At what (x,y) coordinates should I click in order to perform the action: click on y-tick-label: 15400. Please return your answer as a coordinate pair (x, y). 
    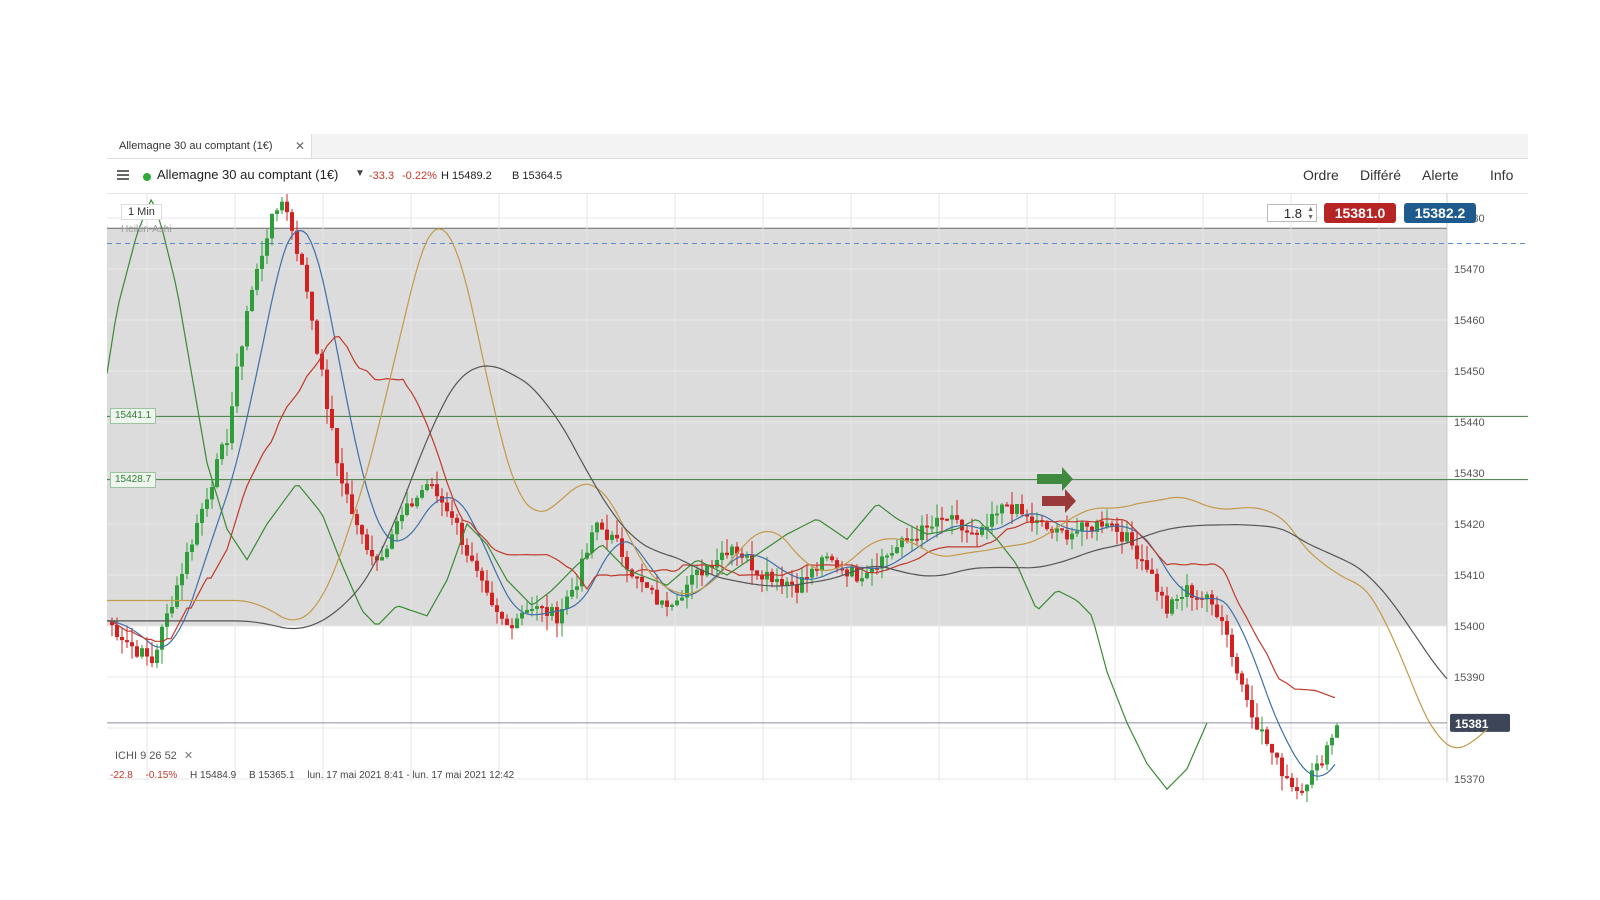
    Looking at the image, I should click on (1469, 627).